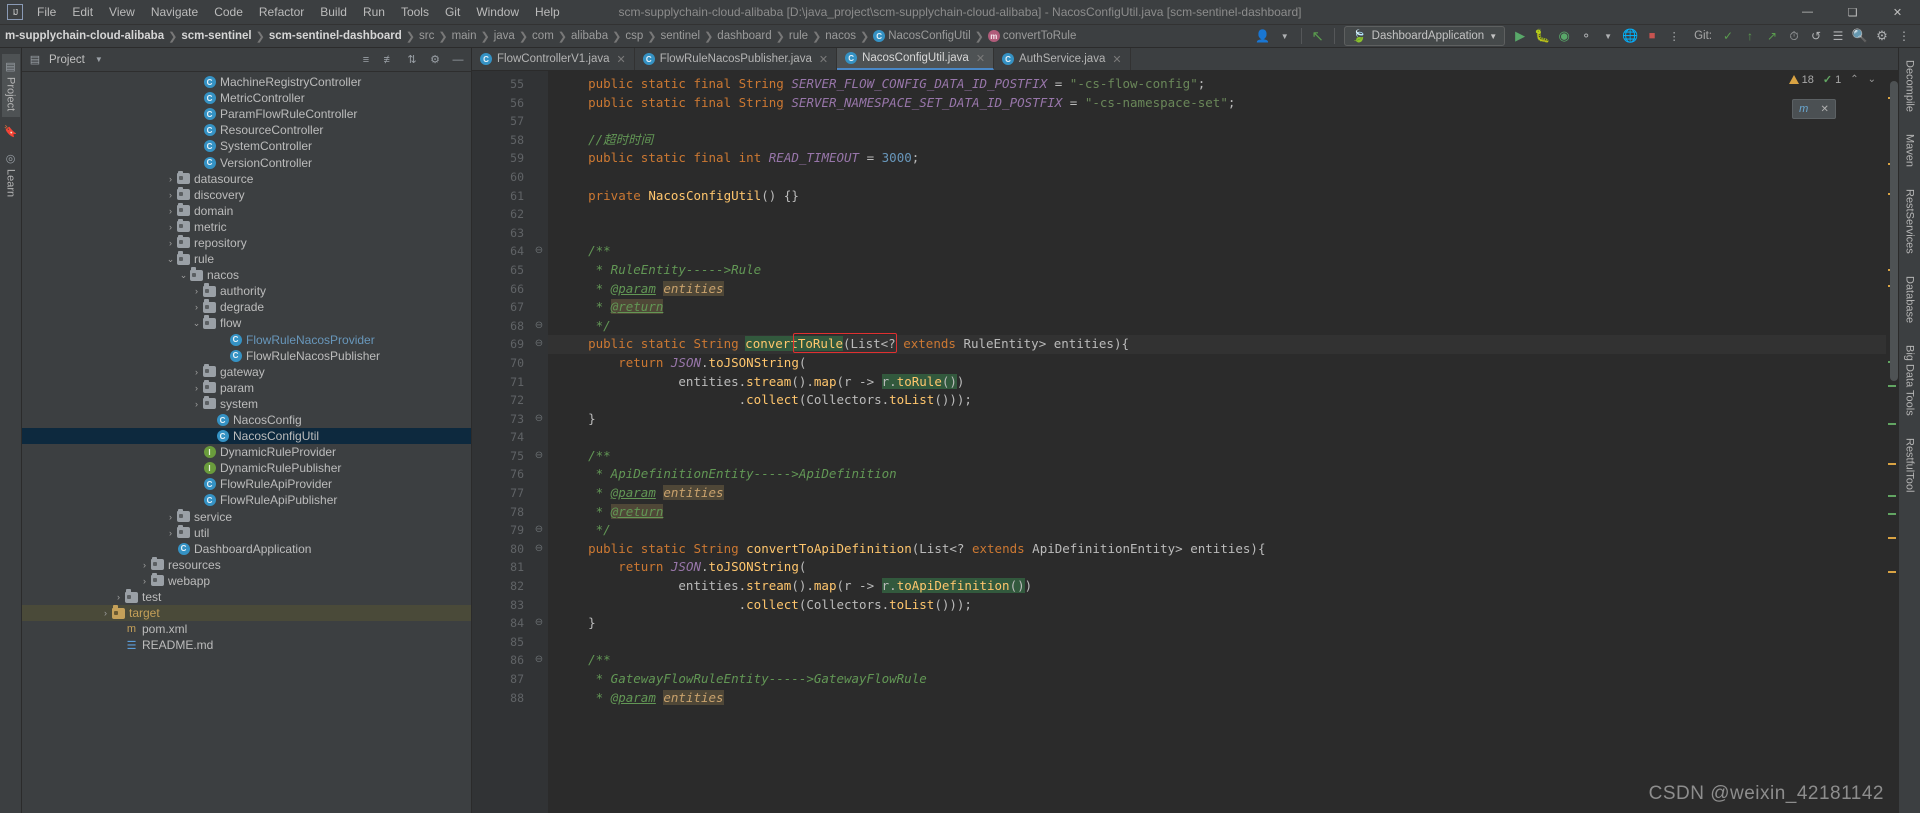 The width and height of the screenshot is (1920, 813). What do you see at coordinates (246, 162) in the screenshot?
I see `tree-item: C VersionController` at bounding box center [246, 162].